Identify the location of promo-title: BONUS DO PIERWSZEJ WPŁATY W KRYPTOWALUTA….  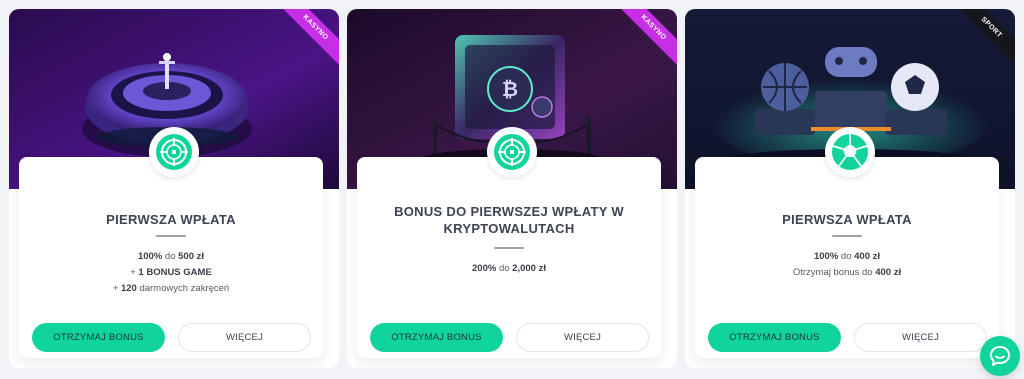
(509, 220).